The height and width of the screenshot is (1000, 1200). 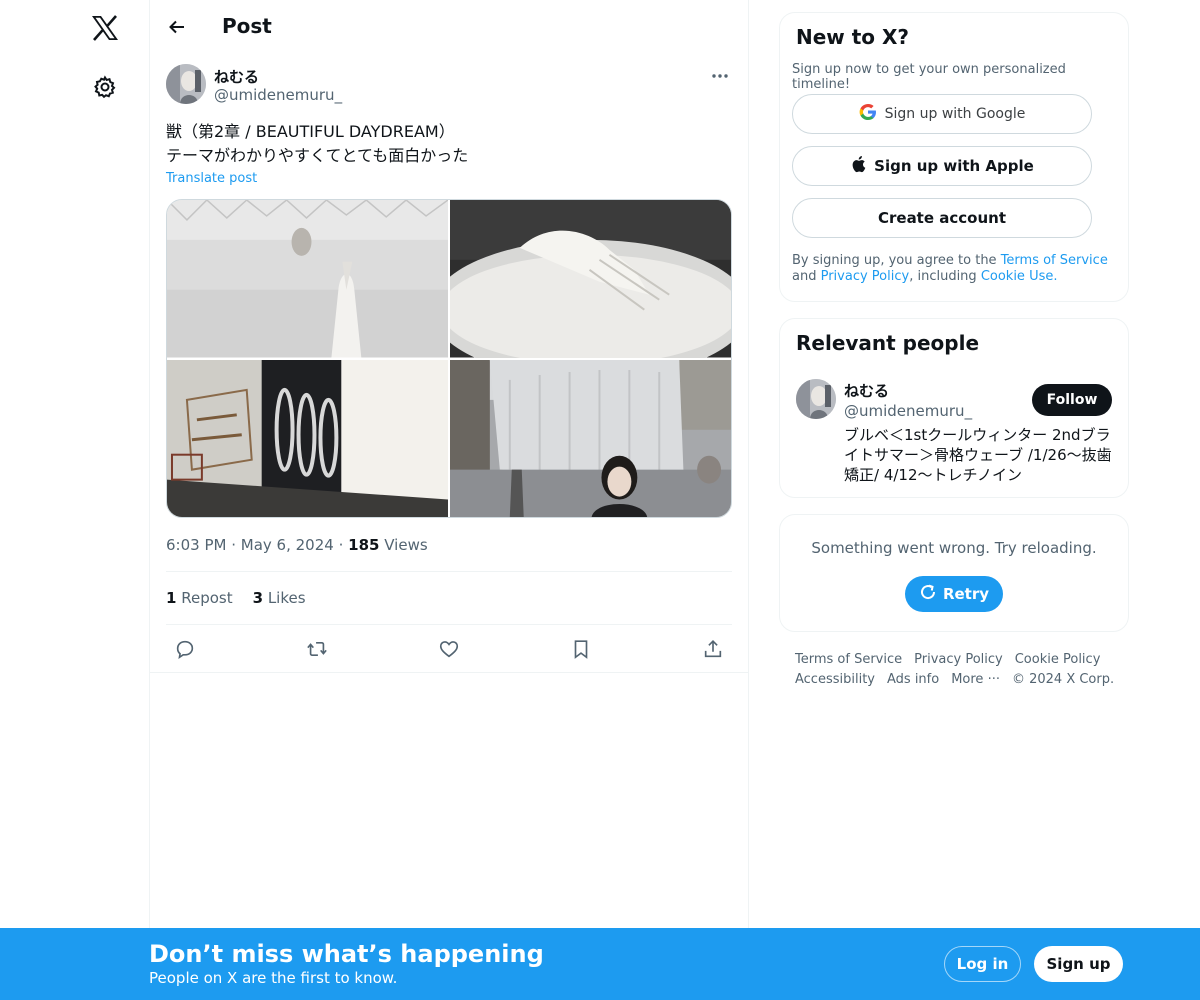 What do you see at coordinates (75, 500) in the screenshot?
I see `left-nav` at bounding box center [75, 500].